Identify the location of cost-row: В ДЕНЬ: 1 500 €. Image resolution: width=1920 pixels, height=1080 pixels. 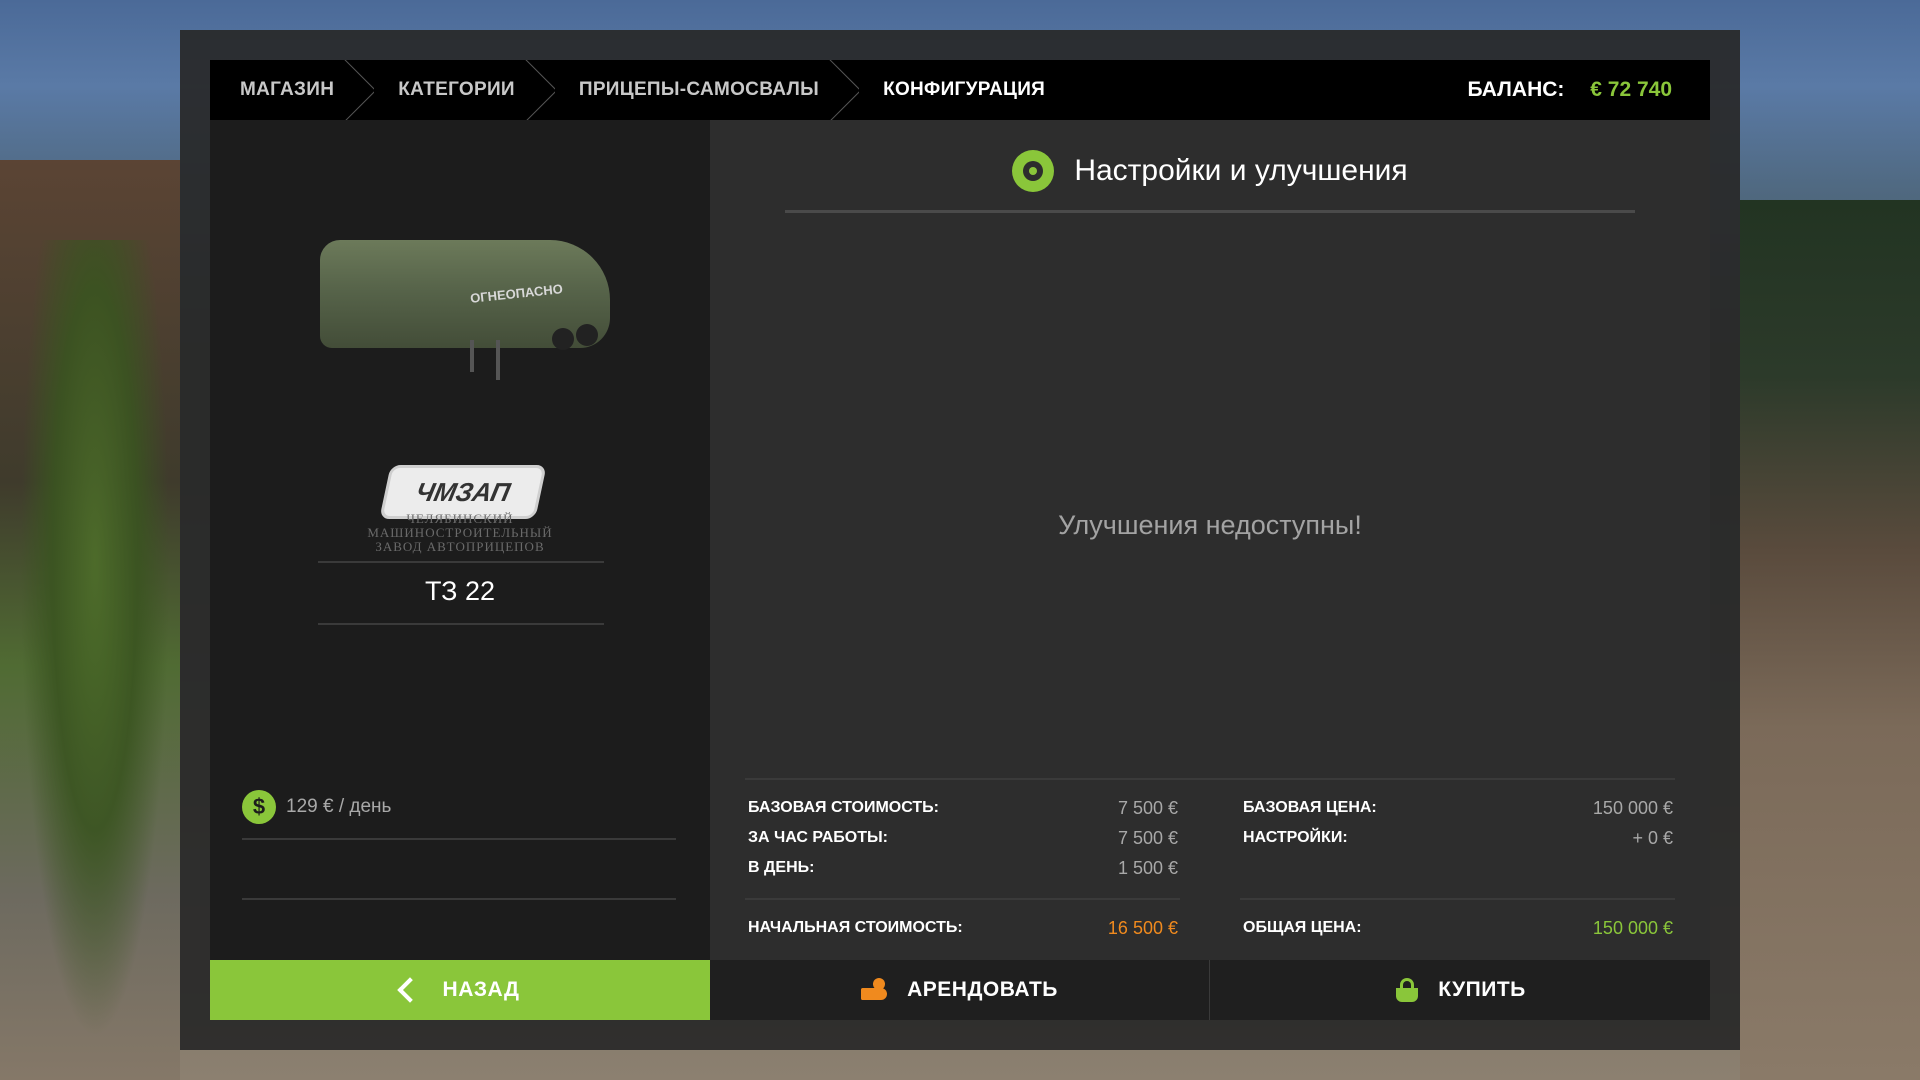
(963, 867).